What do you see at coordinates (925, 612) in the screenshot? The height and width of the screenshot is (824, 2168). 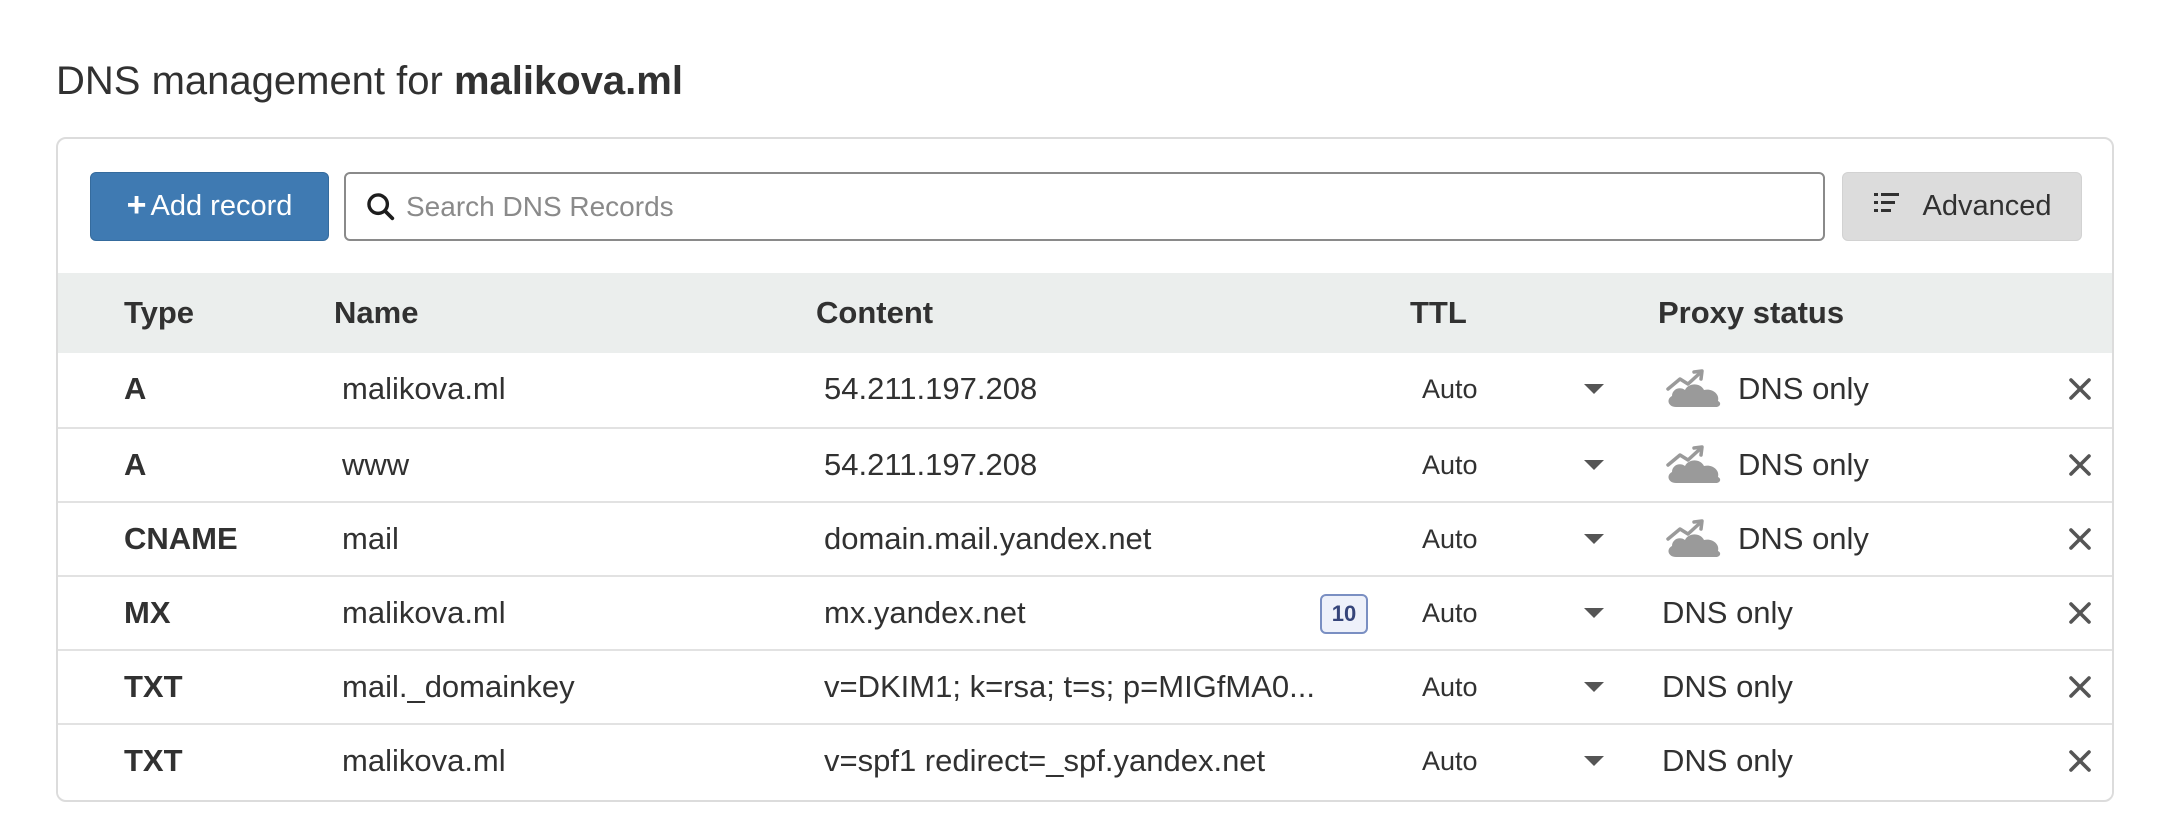 I see `record-content: mx.yandex.net` at bounding box center [925, 612].